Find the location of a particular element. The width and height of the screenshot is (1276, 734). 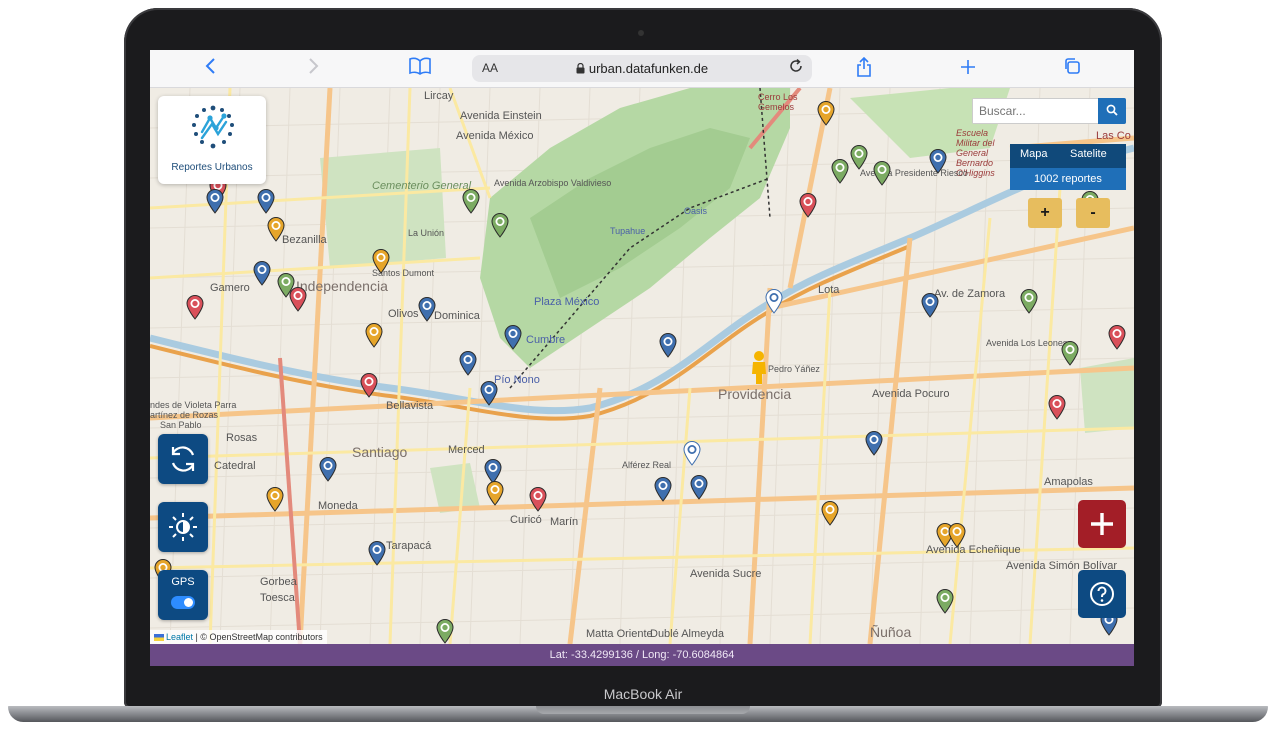

gps-switch is located at coordinates (183, 602).